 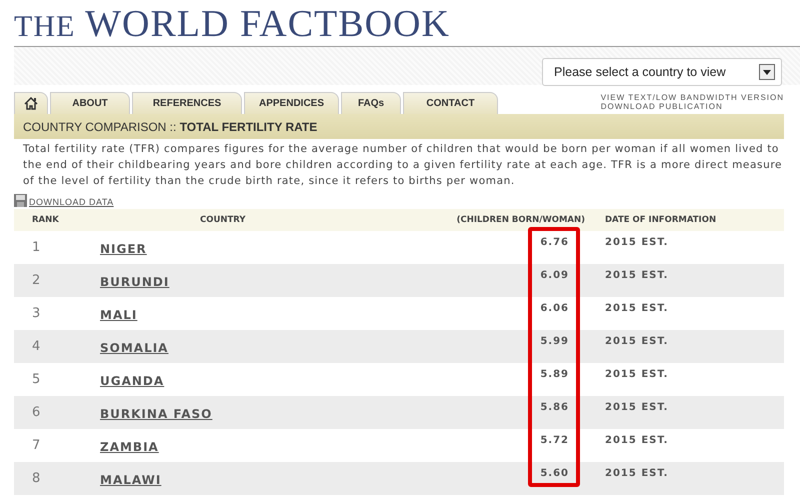 What do you see at coordinates (554, 407) in the screenshot?
I see `value-cell-text: 5.86` at bounding box center [554, 407].